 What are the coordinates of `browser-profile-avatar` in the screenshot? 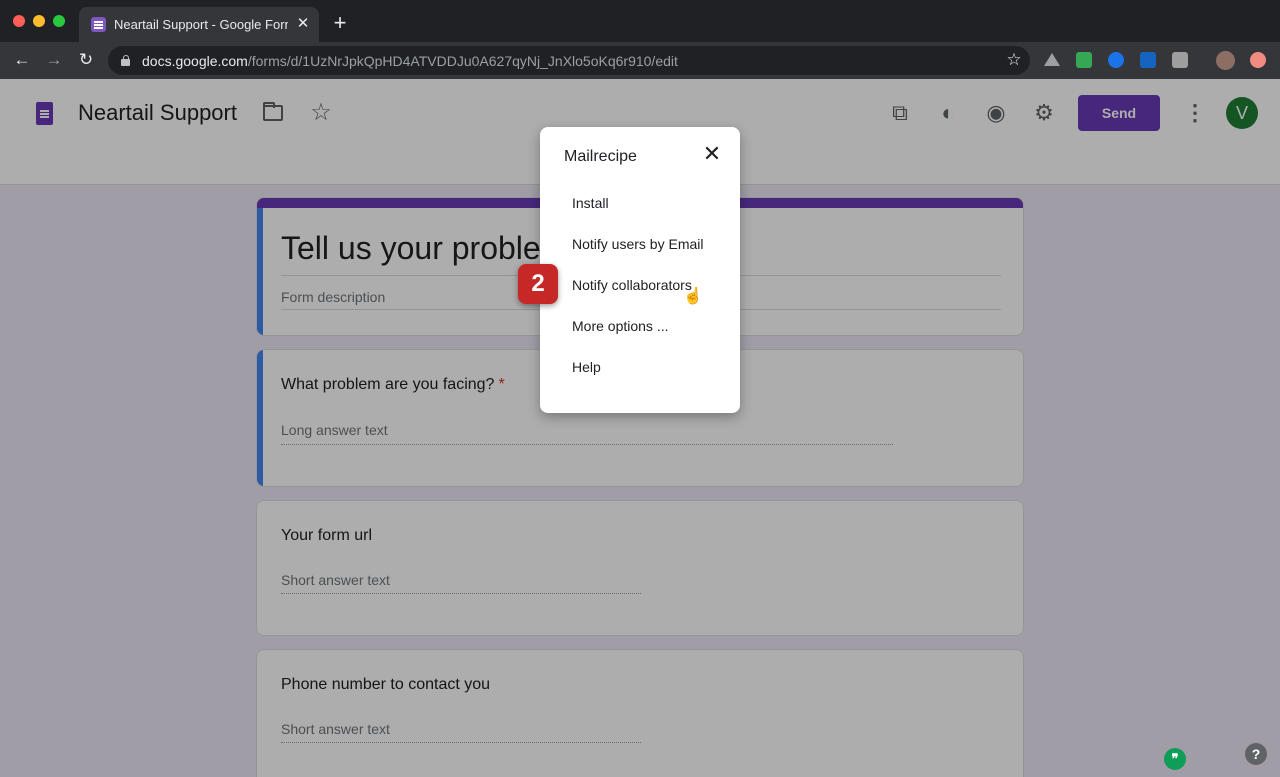 It's located at (1225, 60).